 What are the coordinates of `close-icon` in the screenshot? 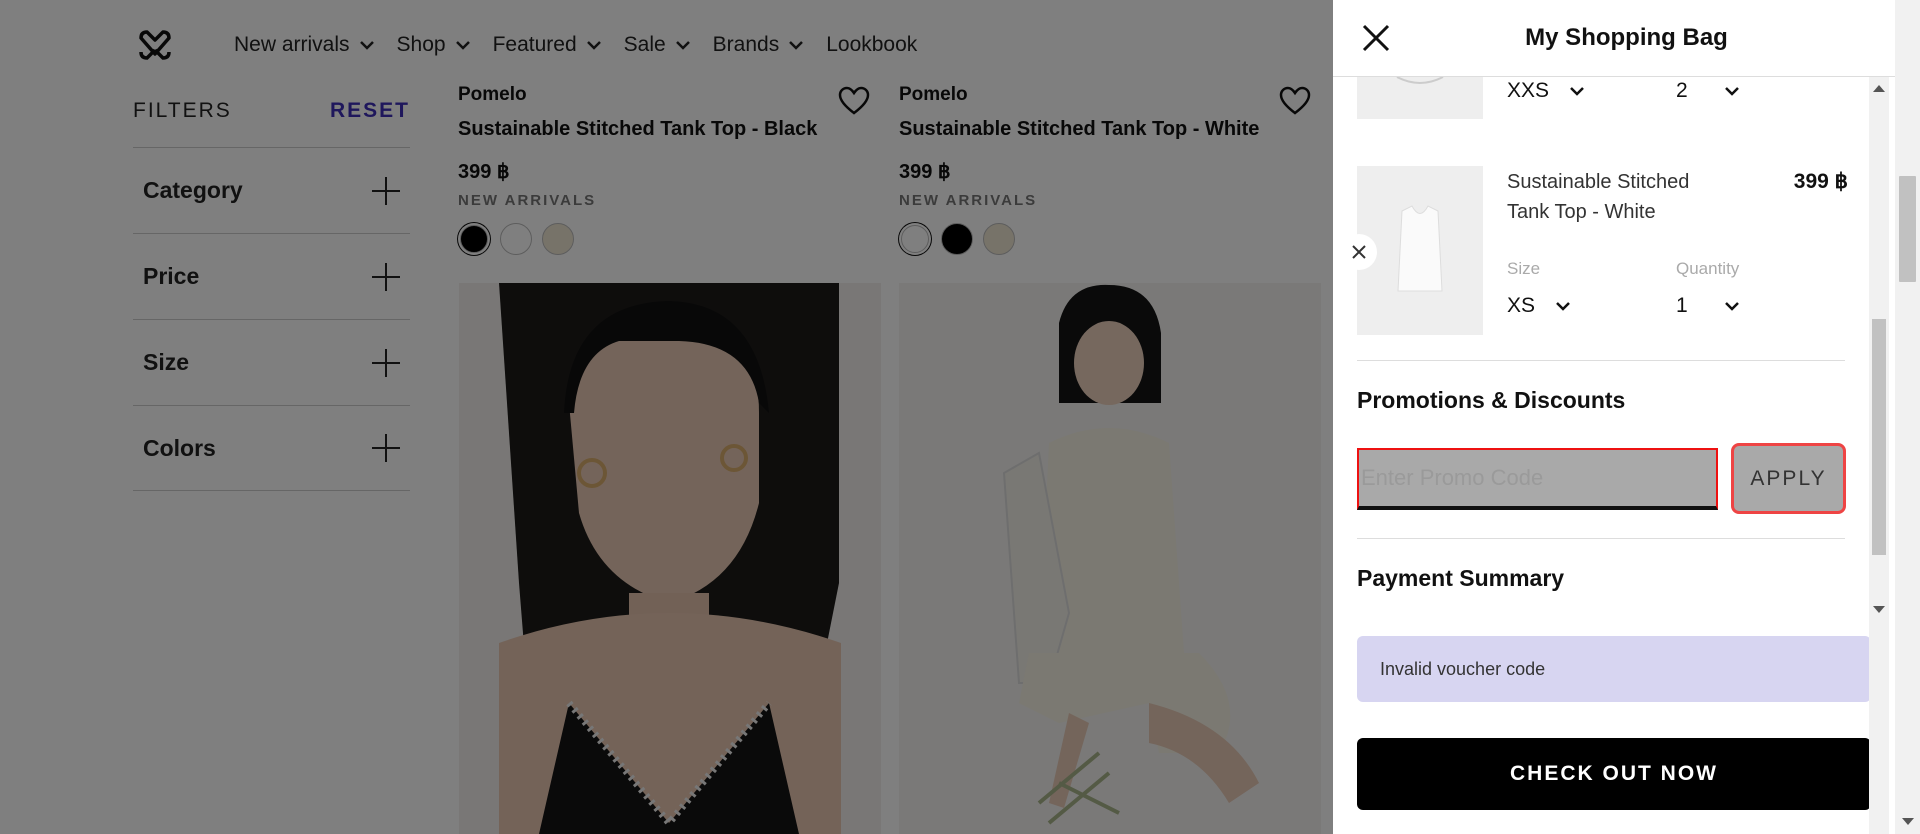 It's located at (1359, 252).